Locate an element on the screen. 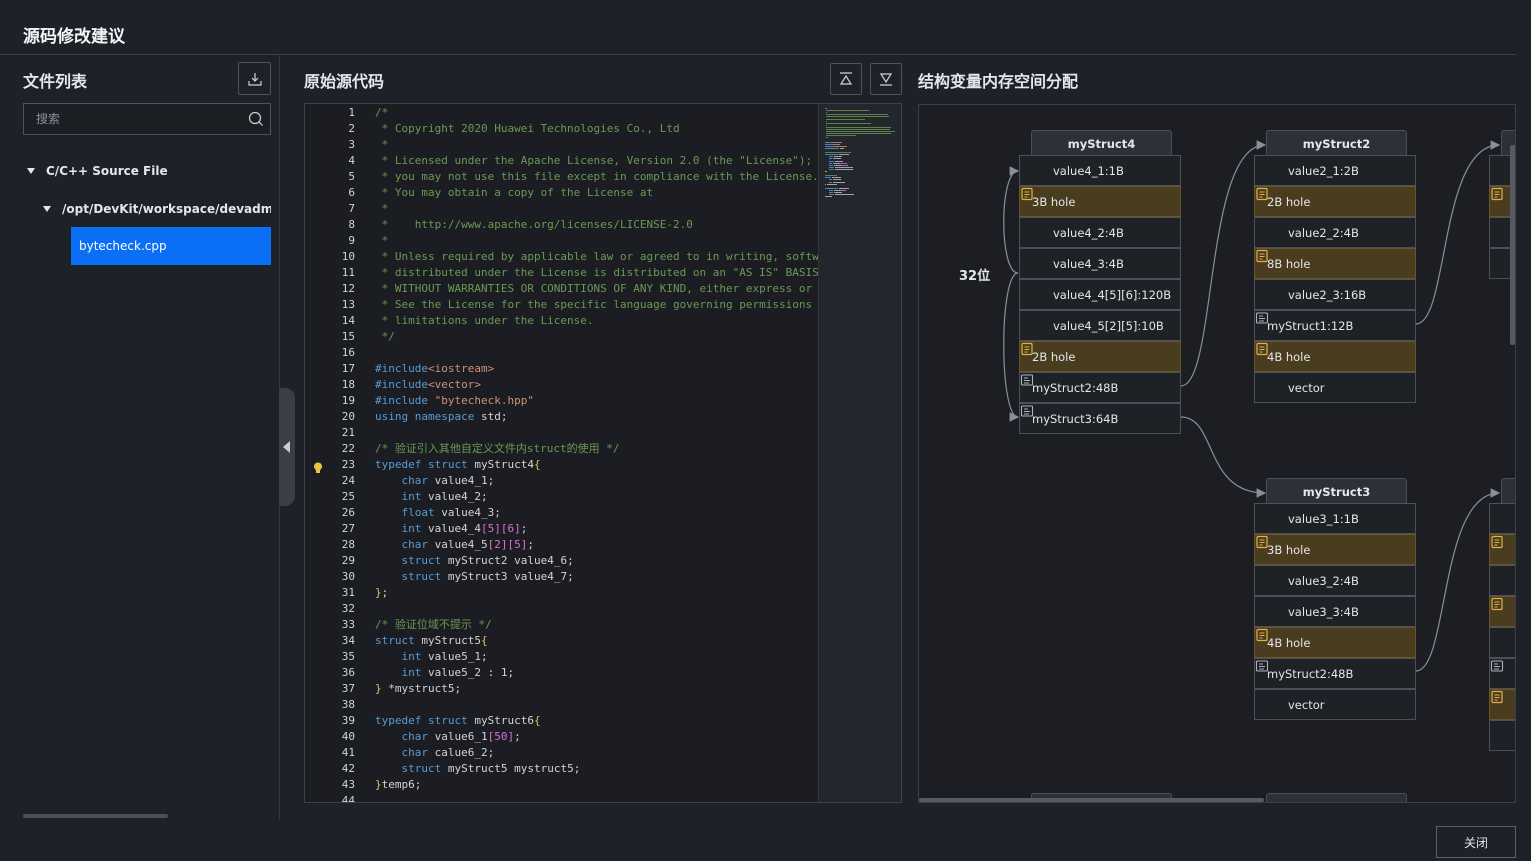 This screenshot has width=1531, height=861. code-token: myStruct2 value4_6; is located at coordinates (507, 560).